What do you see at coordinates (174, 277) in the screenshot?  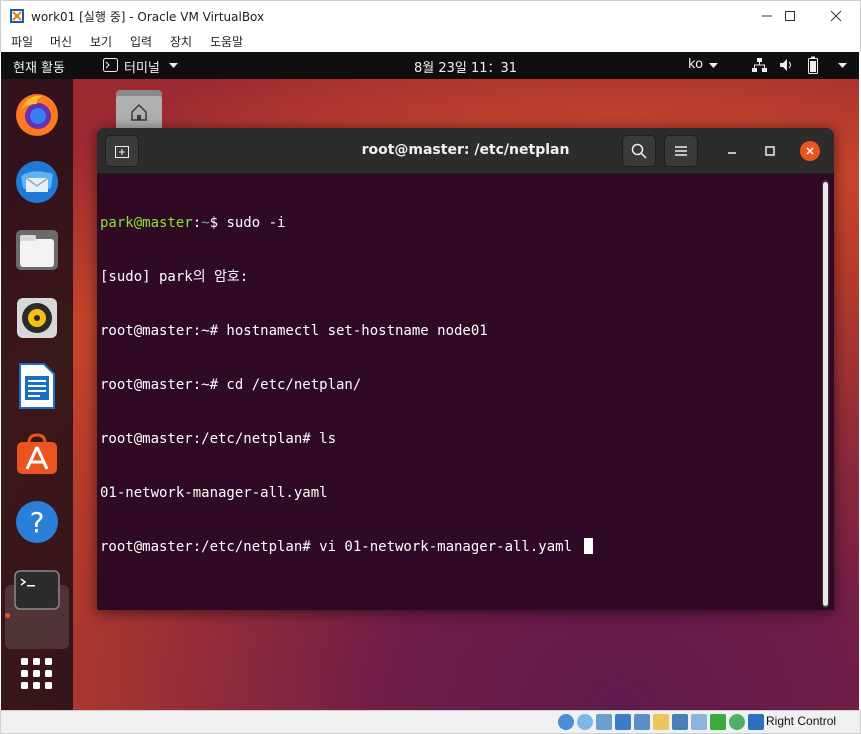 I see `terminal-line: [sudo] park의 암호:` at bounding box center [174, 277].